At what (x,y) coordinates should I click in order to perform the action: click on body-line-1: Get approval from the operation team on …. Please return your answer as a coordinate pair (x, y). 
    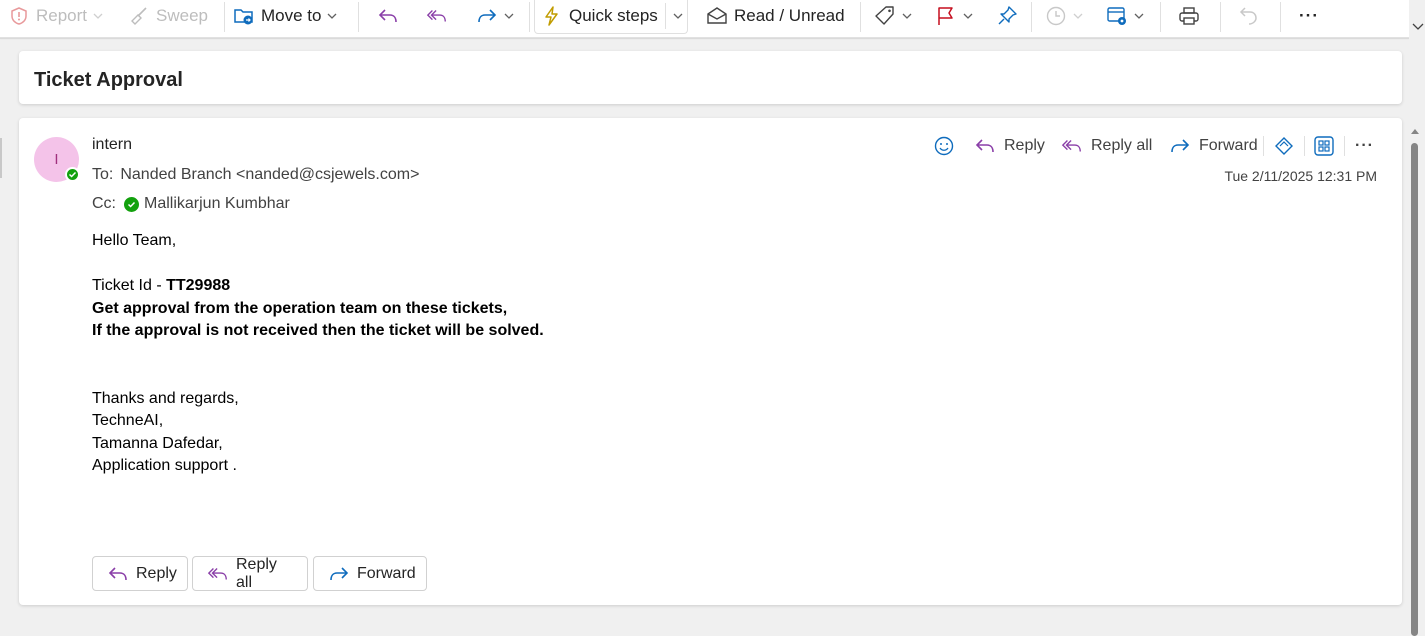
    Looking at the image, I should click on (300, 308).